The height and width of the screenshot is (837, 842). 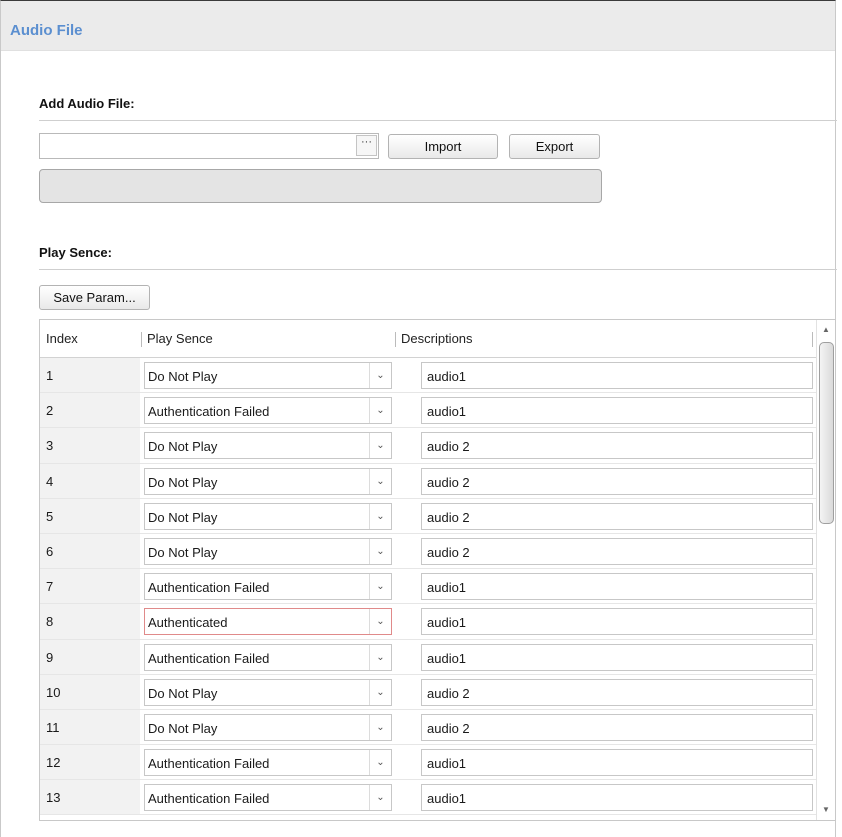 I want to click on column-header-descriptions: Descriptions, so click(x=437, y=338).